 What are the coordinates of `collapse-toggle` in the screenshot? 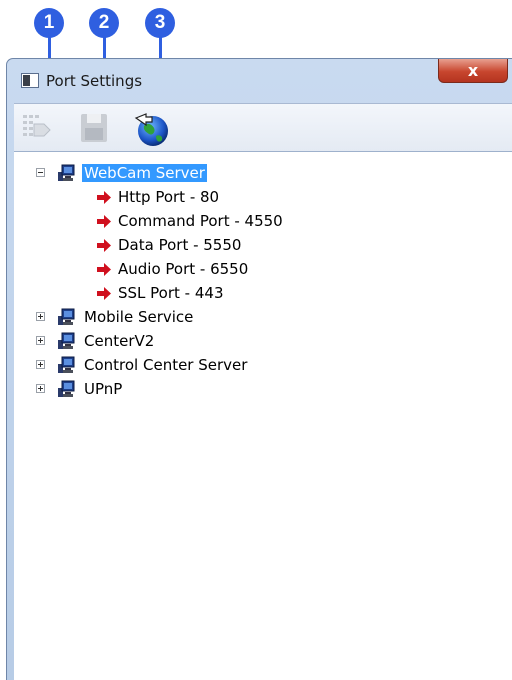 It's located at (40, 172).